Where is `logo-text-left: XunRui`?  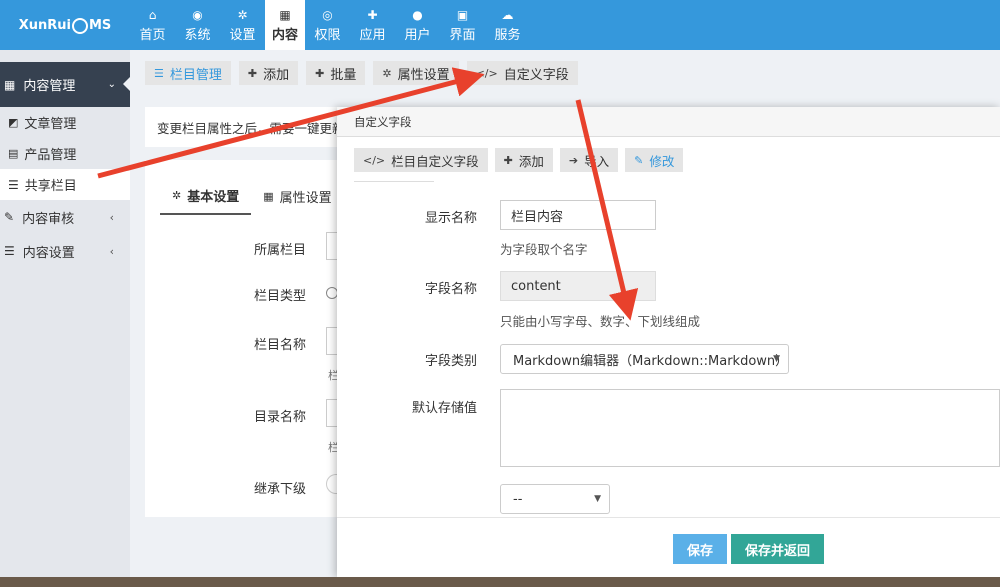 logo-text-left: XunRui is located at coordinates (44, 25).